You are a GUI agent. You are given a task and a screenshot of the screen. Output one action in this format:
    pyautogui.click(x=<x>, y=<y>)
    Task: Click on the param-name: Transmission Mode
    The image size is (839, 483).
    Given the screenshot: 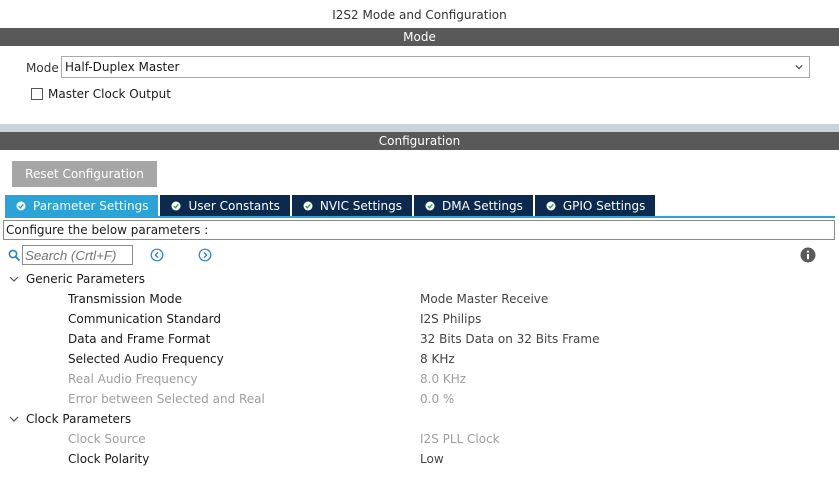 What is the action you would take?
    pyautogui.click(x=125, y=299)
    